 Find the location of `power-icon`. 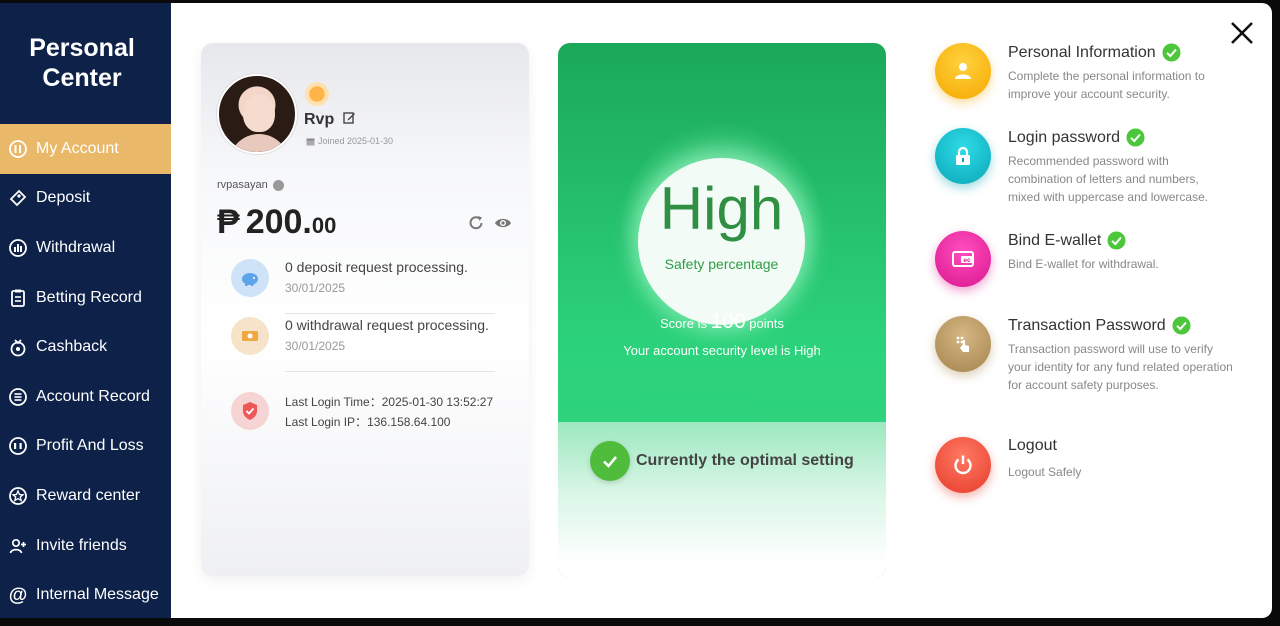

power-icon is located at coordinates (963, 465).